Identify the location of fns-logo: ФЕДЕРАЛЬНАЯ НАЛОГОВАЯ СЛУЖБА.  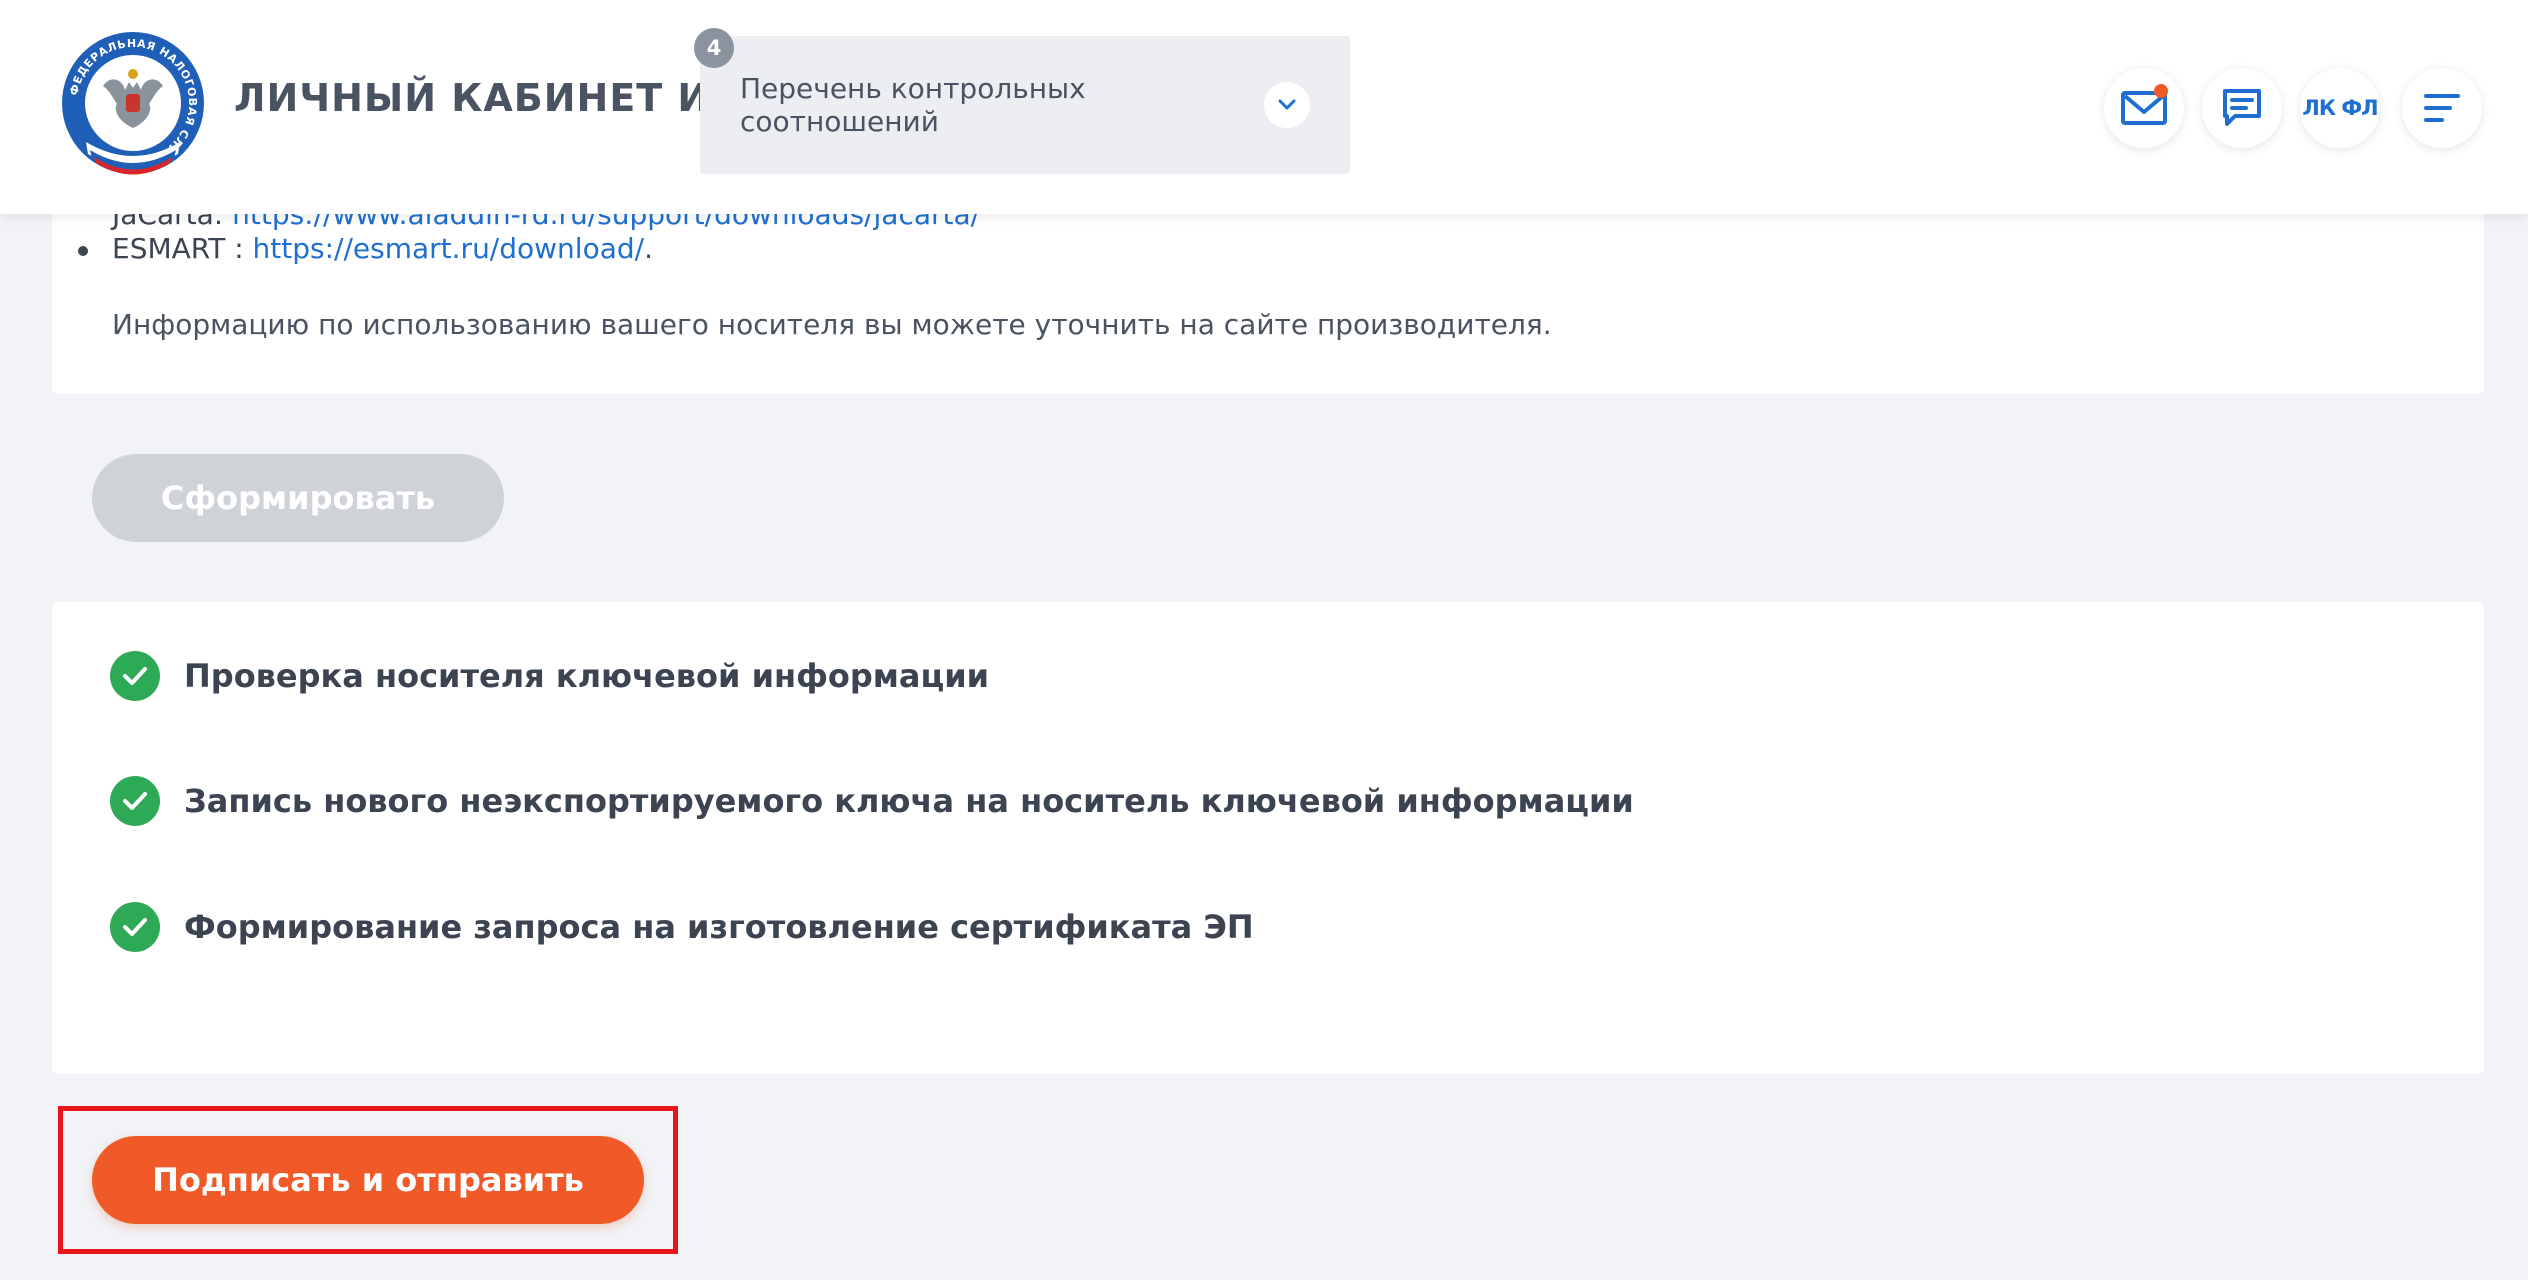
(133, 103).